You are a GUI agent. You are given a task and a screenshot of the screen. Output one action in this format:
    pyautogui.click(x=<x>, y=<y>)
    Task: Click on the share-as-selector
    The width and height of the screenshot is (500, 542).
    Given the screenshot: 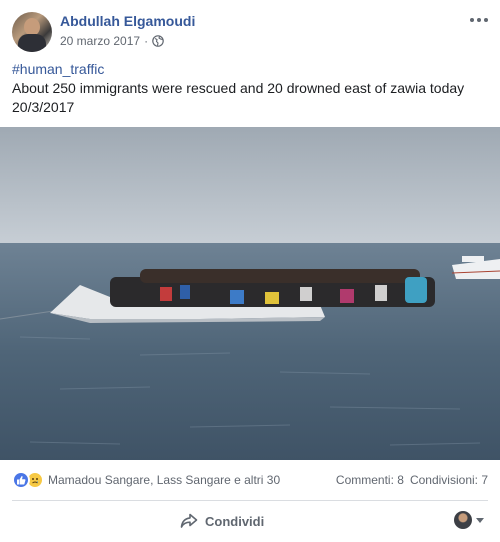 What is the action you would take?
    pyautogui.click(x=469, y=520)
    